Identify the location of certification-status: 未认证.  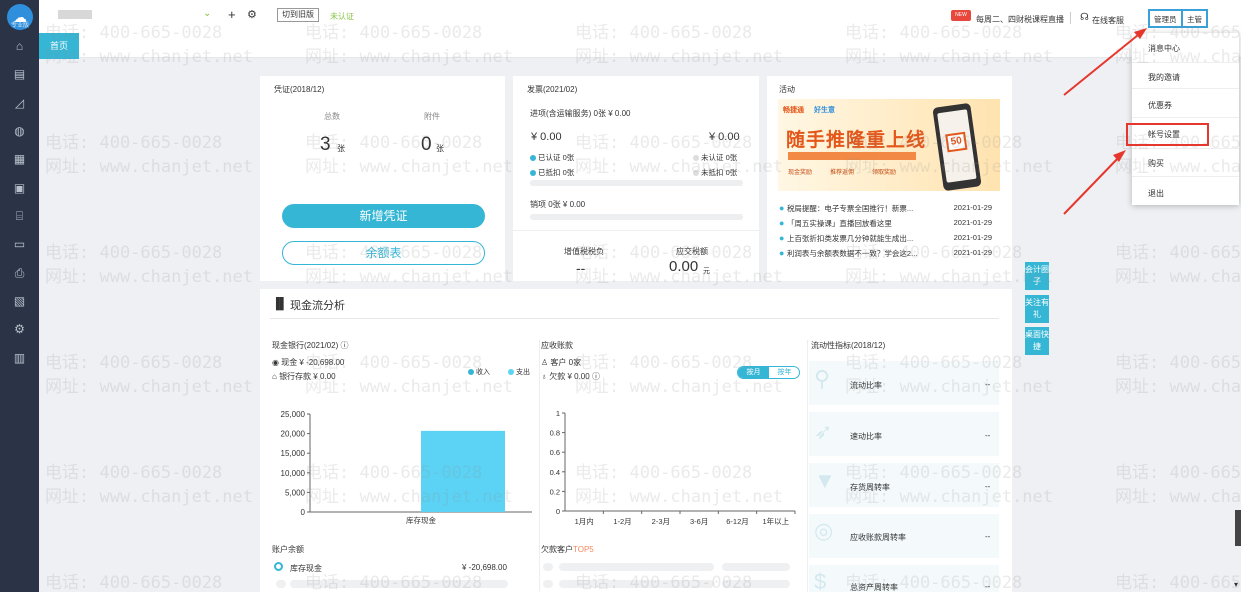
(342, 16).